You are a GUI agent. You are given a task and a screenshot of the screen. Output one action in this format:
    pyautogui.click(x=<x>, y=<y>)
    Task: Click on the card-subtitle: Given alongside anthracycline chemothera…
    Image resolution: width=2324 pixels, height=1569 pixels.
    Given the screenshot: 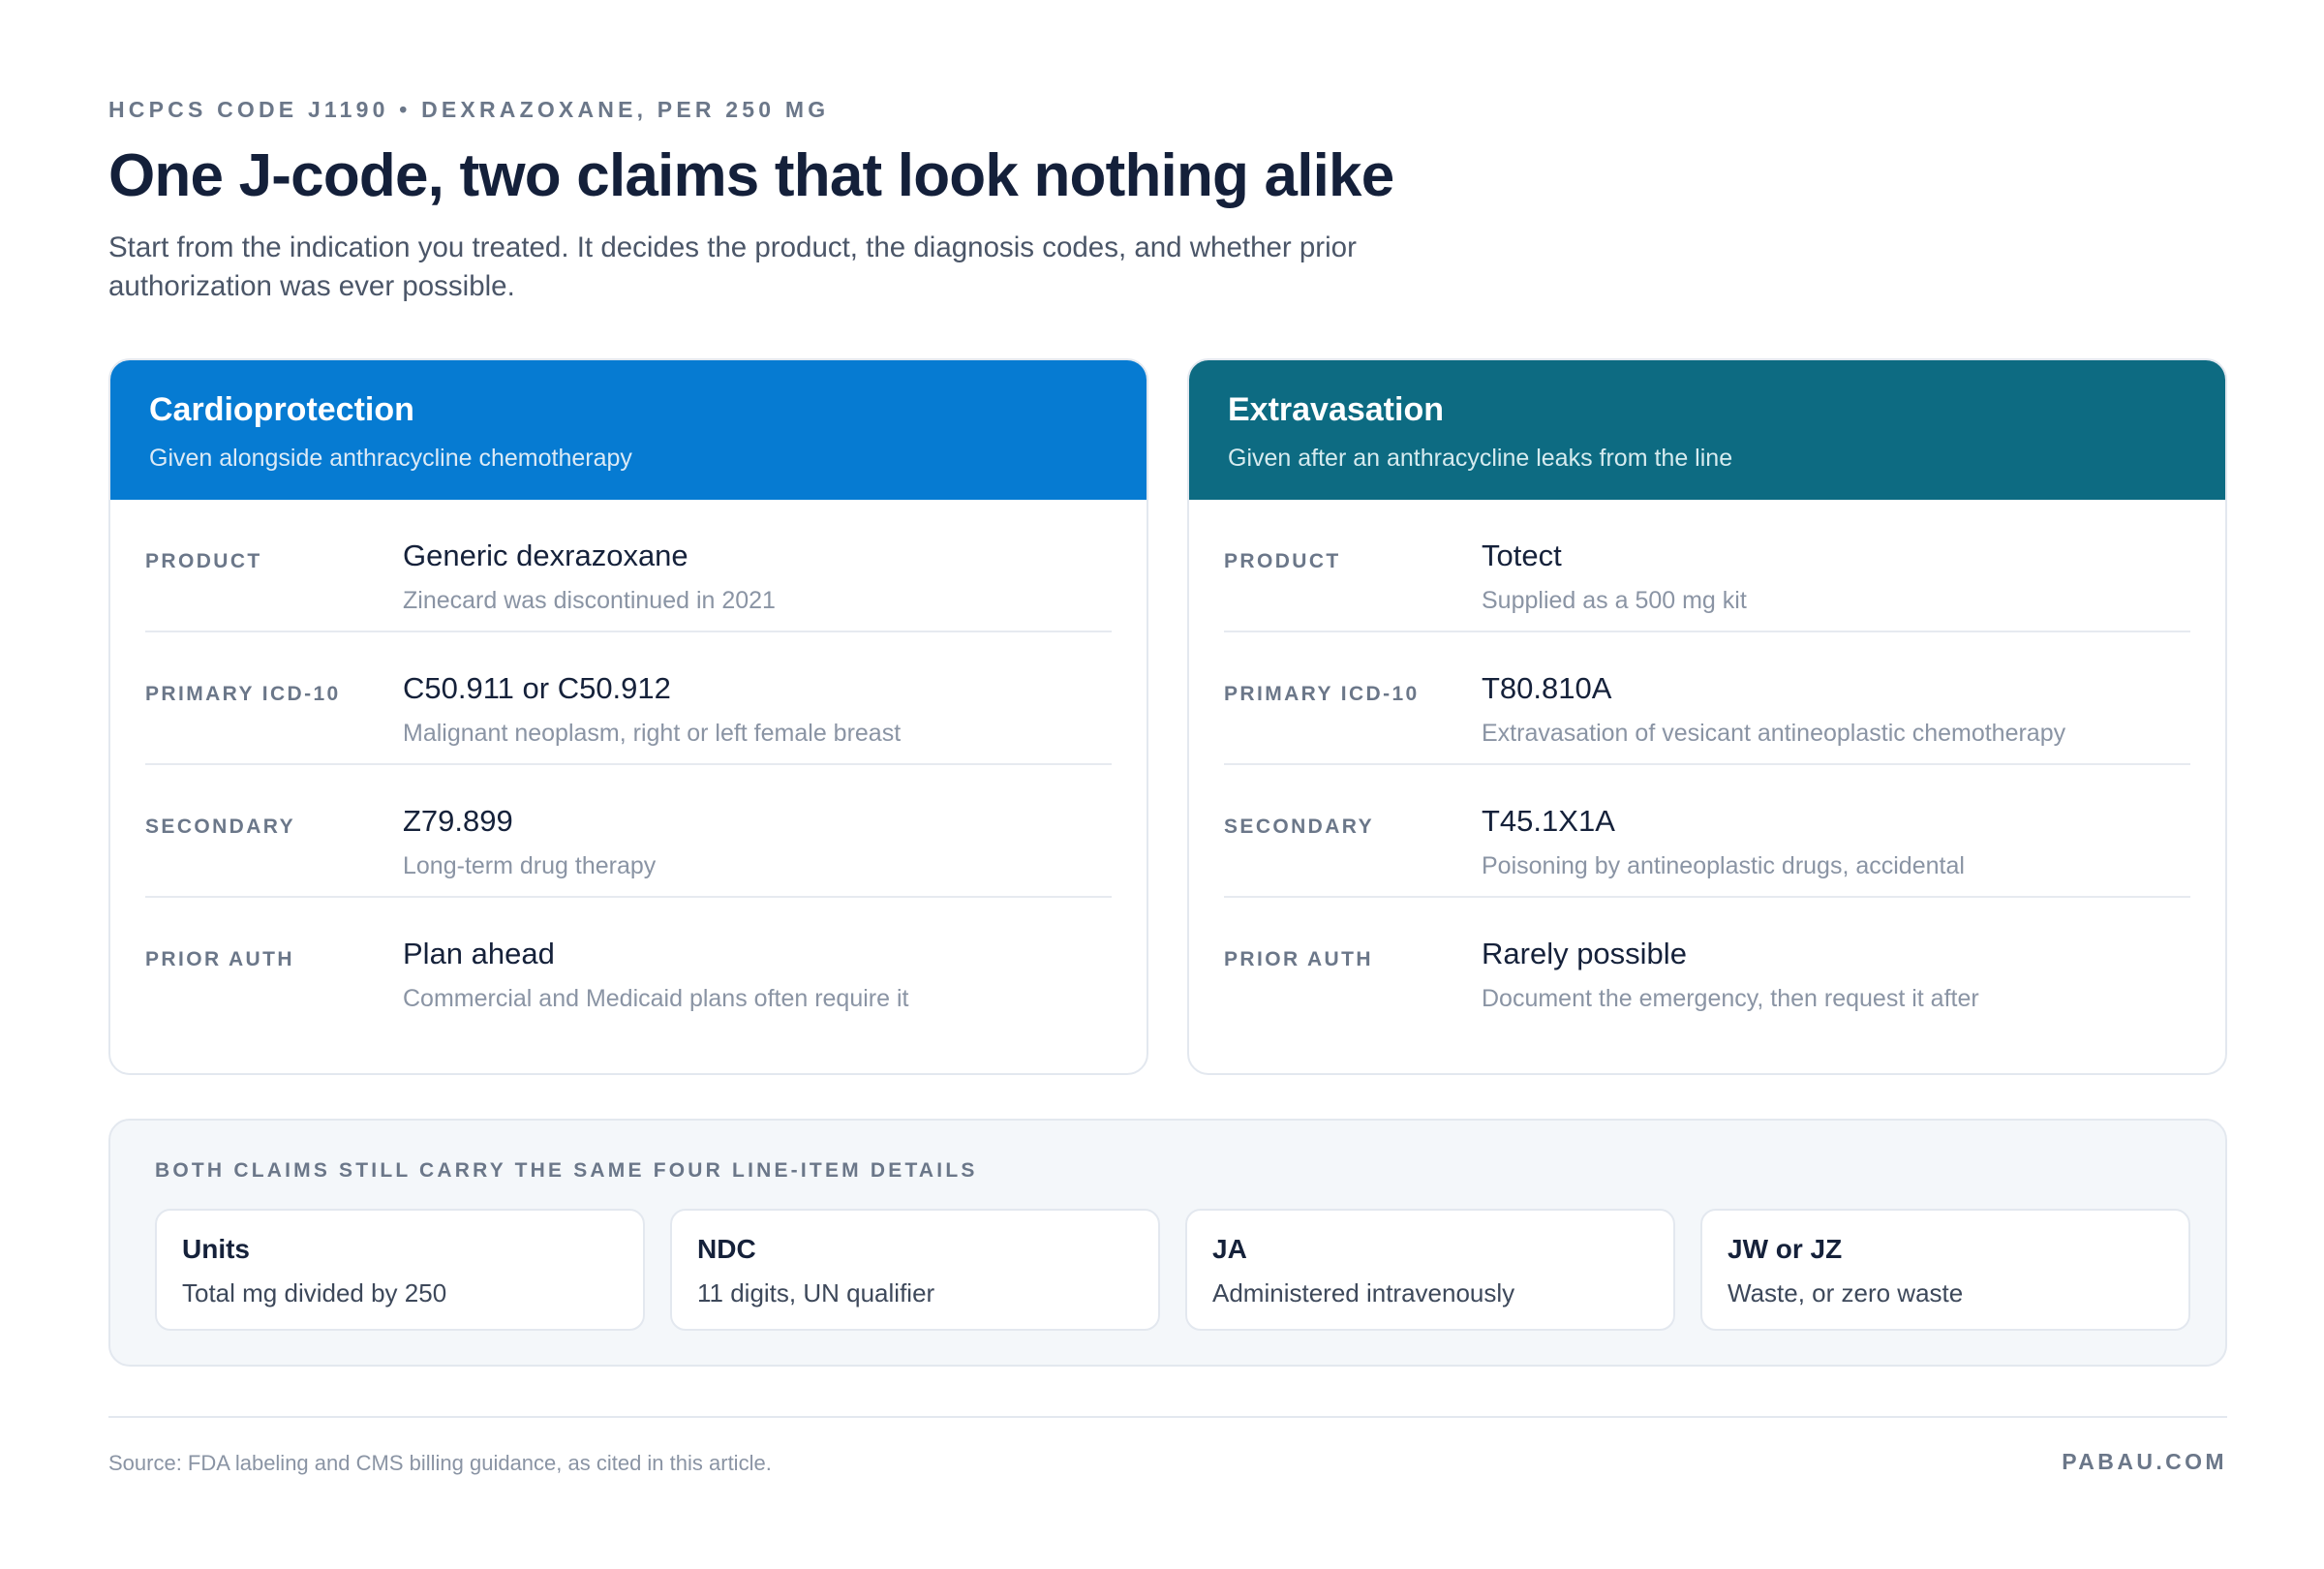 What is the action you would take?
    pyautogui.click(x=391, y=458)
    